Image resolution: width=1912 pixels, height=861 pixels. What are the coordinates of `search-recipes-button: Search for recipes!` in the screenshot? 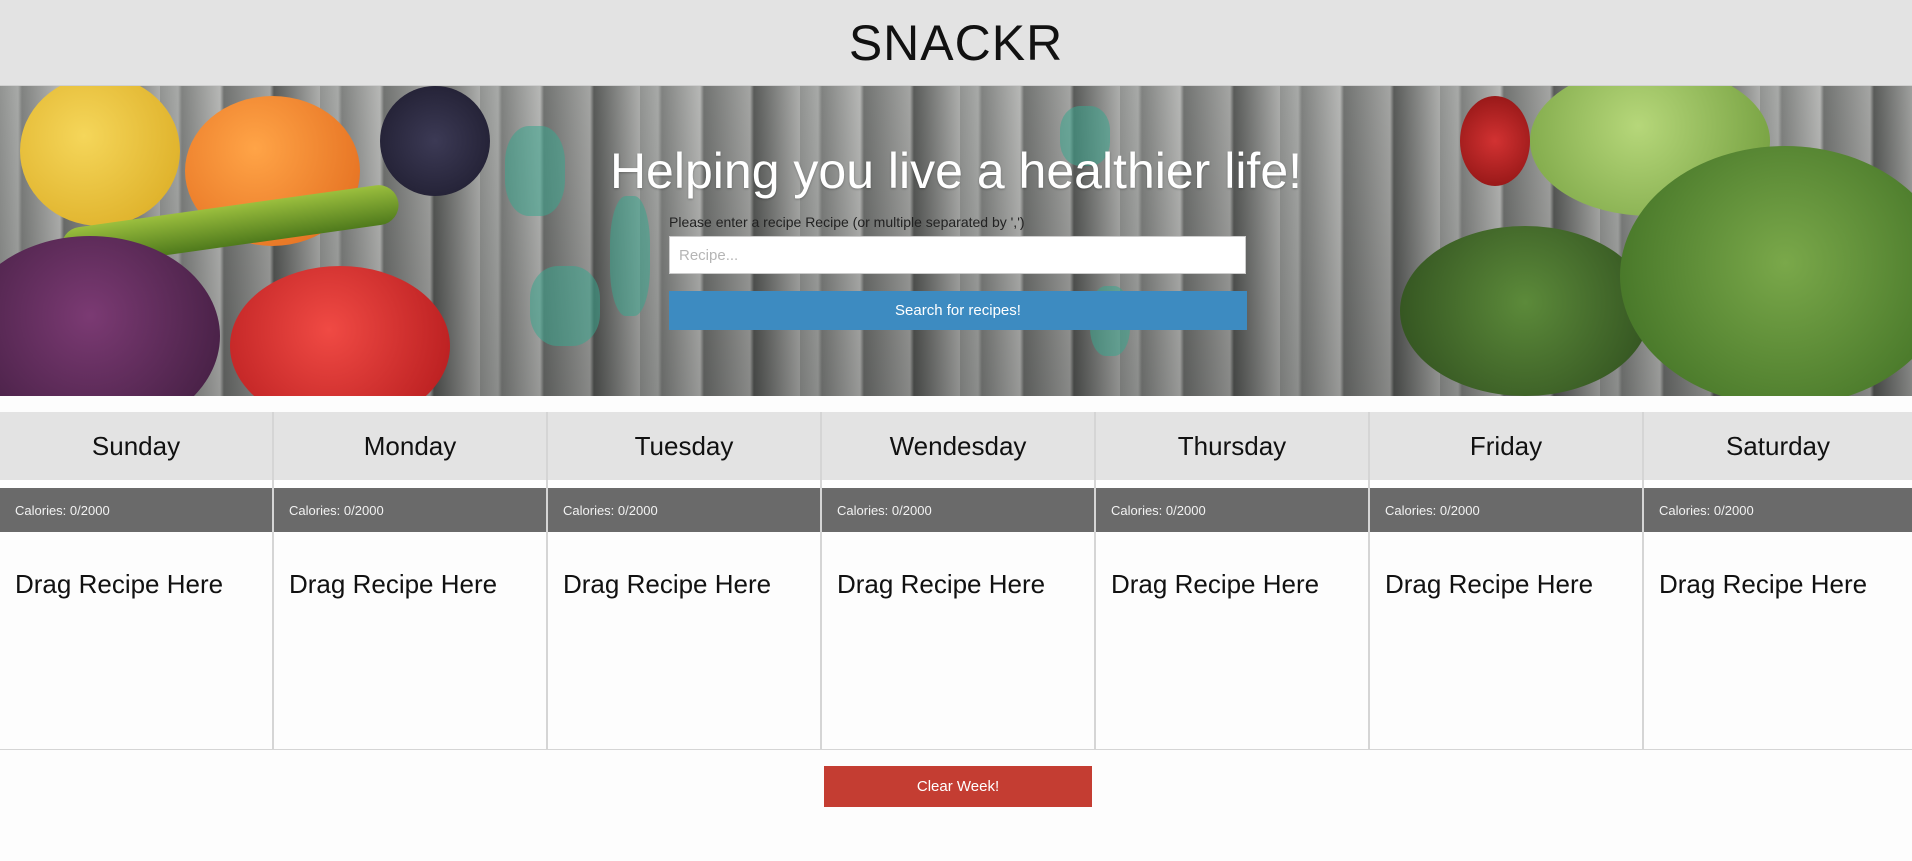 It's located at (958, 310).